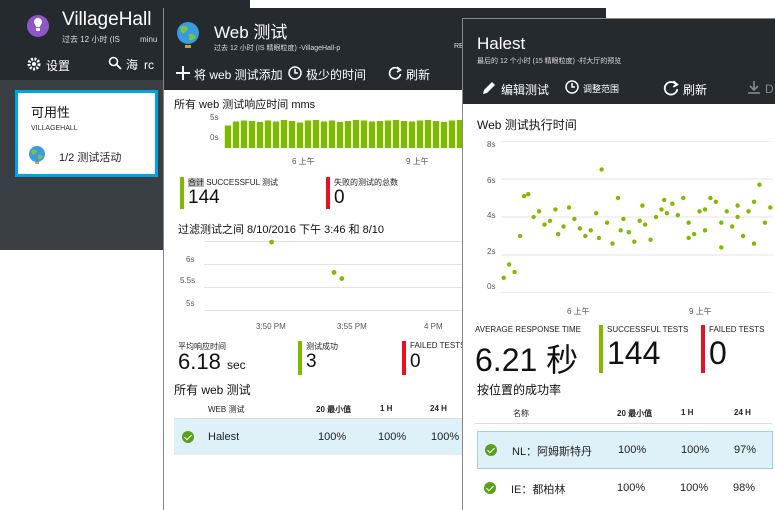 The width and height of the screenshot is (775, 510). I want to click on table-divider, so click(623, 423).